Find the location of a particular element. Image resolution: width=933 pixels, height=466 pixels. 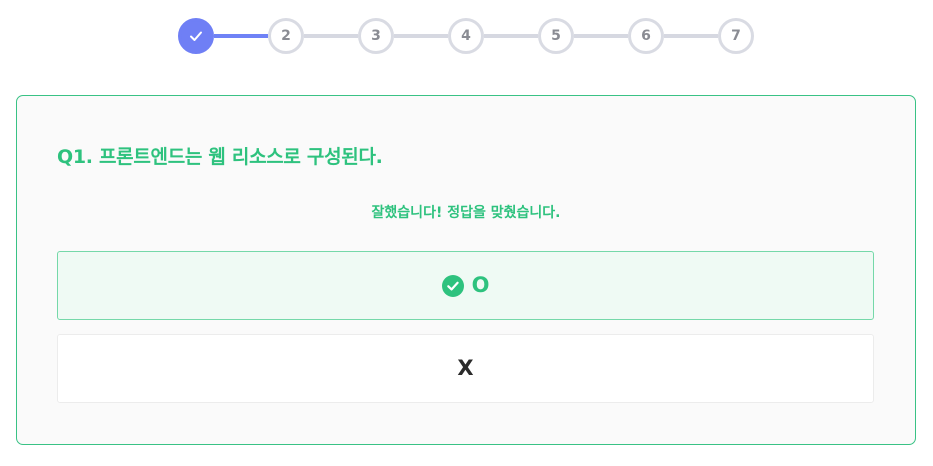

check-icon is located at coordinates (196, 36).